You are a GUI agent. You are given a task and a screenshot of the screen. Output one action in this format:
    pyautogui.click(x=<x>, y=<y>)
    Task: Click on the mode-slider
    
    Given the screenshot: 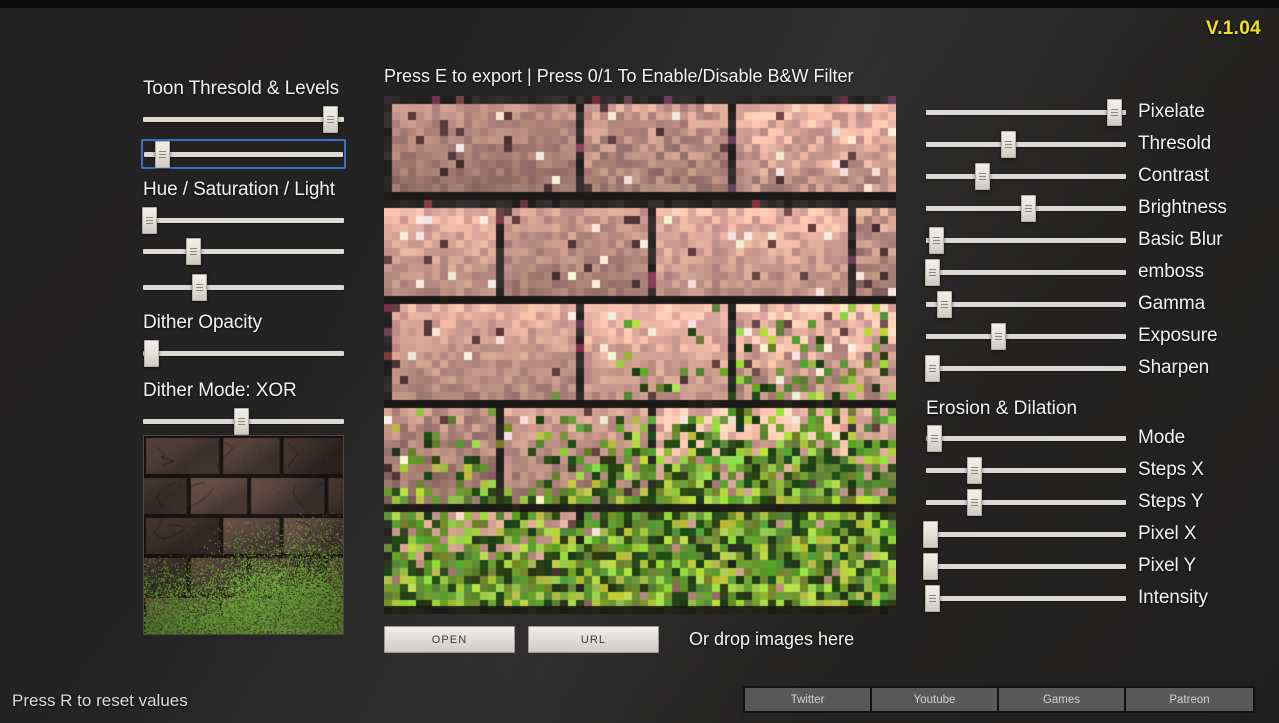 What is the action you would take?
    pyautogui.click(x=1026, y=438)
    